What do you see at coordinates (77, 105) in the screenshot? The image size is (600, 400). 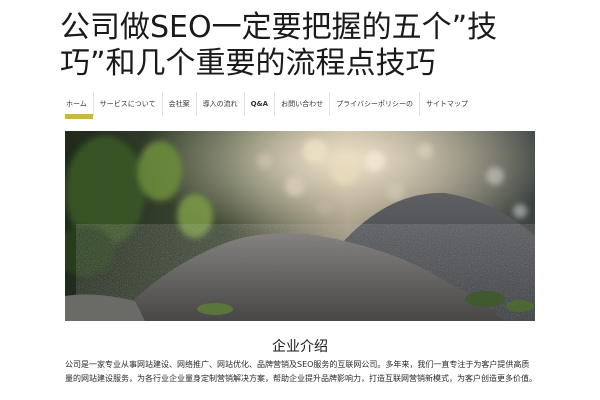 I see `nav-item-home: ホーム` at bounding box center [77, 105].